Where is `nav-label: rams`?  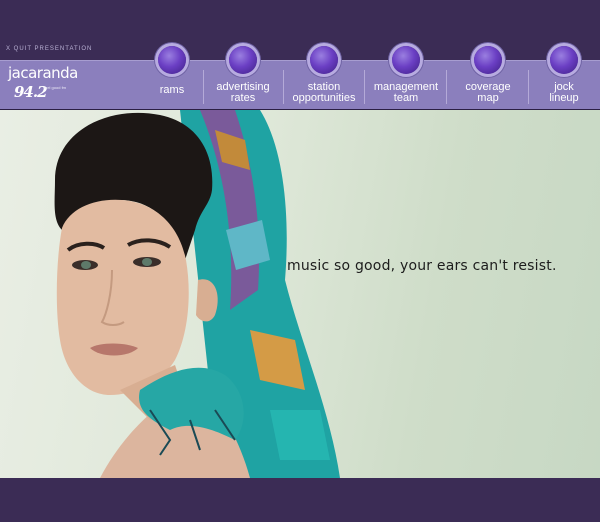
nav-label: rams is located at coordinates (172, 90).